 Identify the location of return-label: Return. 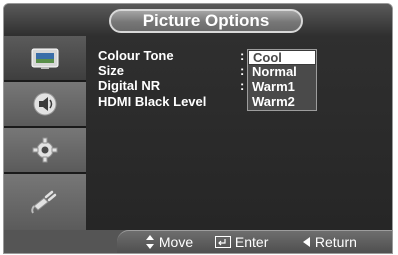
(335, 242).